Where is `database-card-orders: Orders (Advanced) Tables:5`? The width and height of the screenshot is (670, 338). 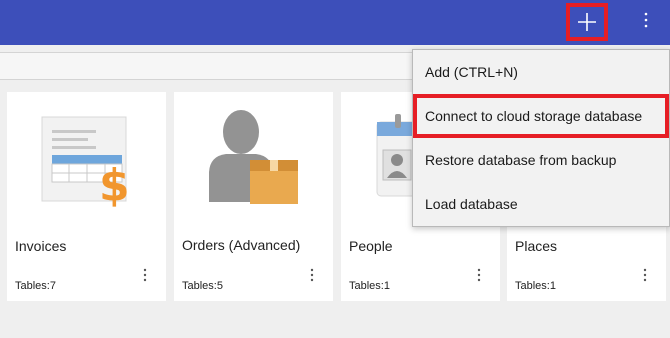
database-card-orders: Orders (Advanced) Tables:5 is located at coordinates (253, 196).